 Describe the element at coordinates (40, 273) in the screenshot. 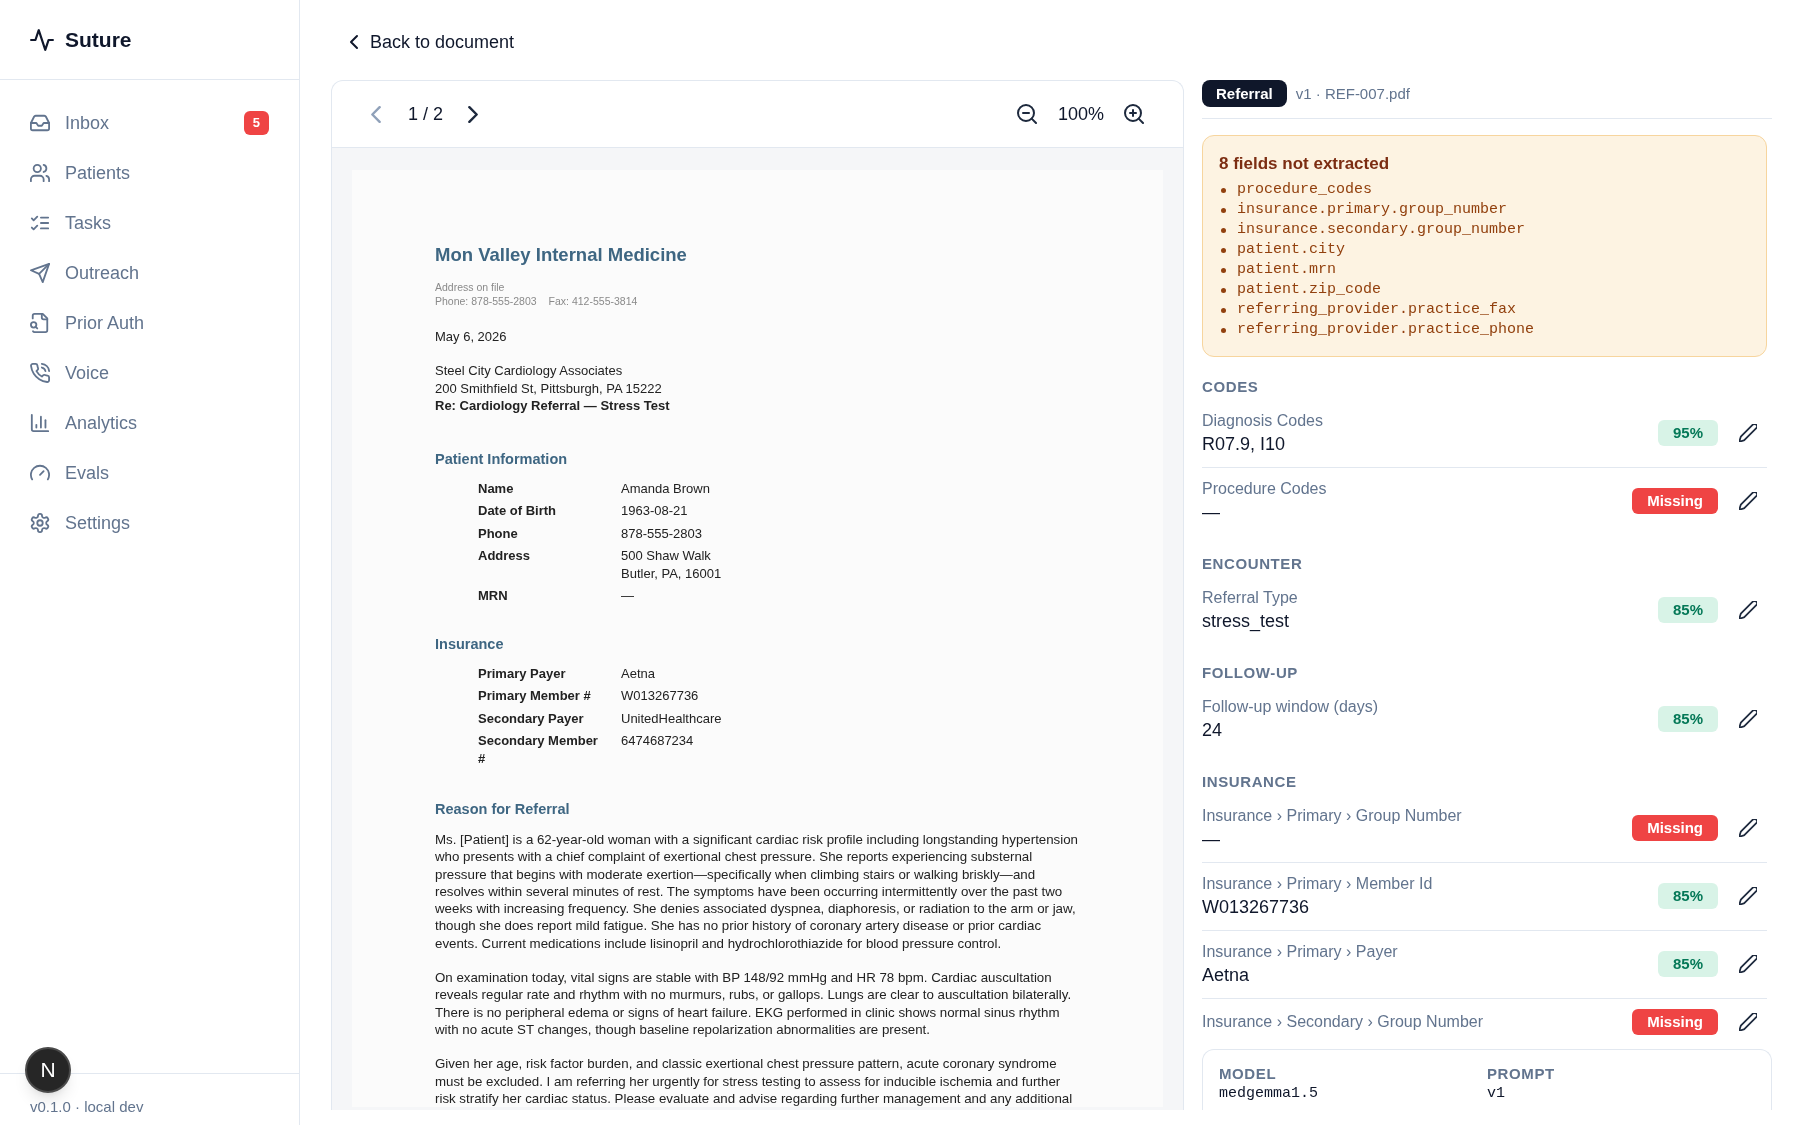

I see `send-icon` at that location.